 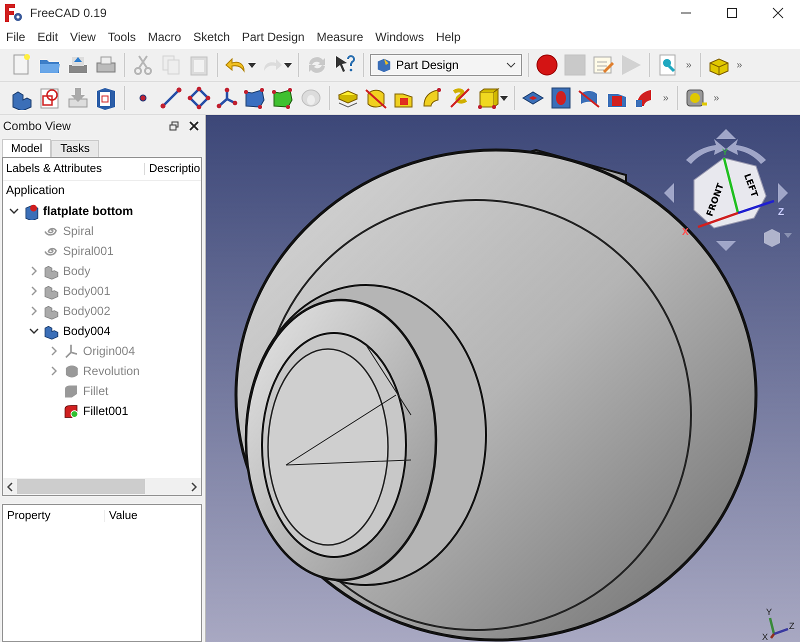 What do you see at coordinates (18, 37) in the screenshot?
I see `menu-item: File` at bounding box center [18, 37].